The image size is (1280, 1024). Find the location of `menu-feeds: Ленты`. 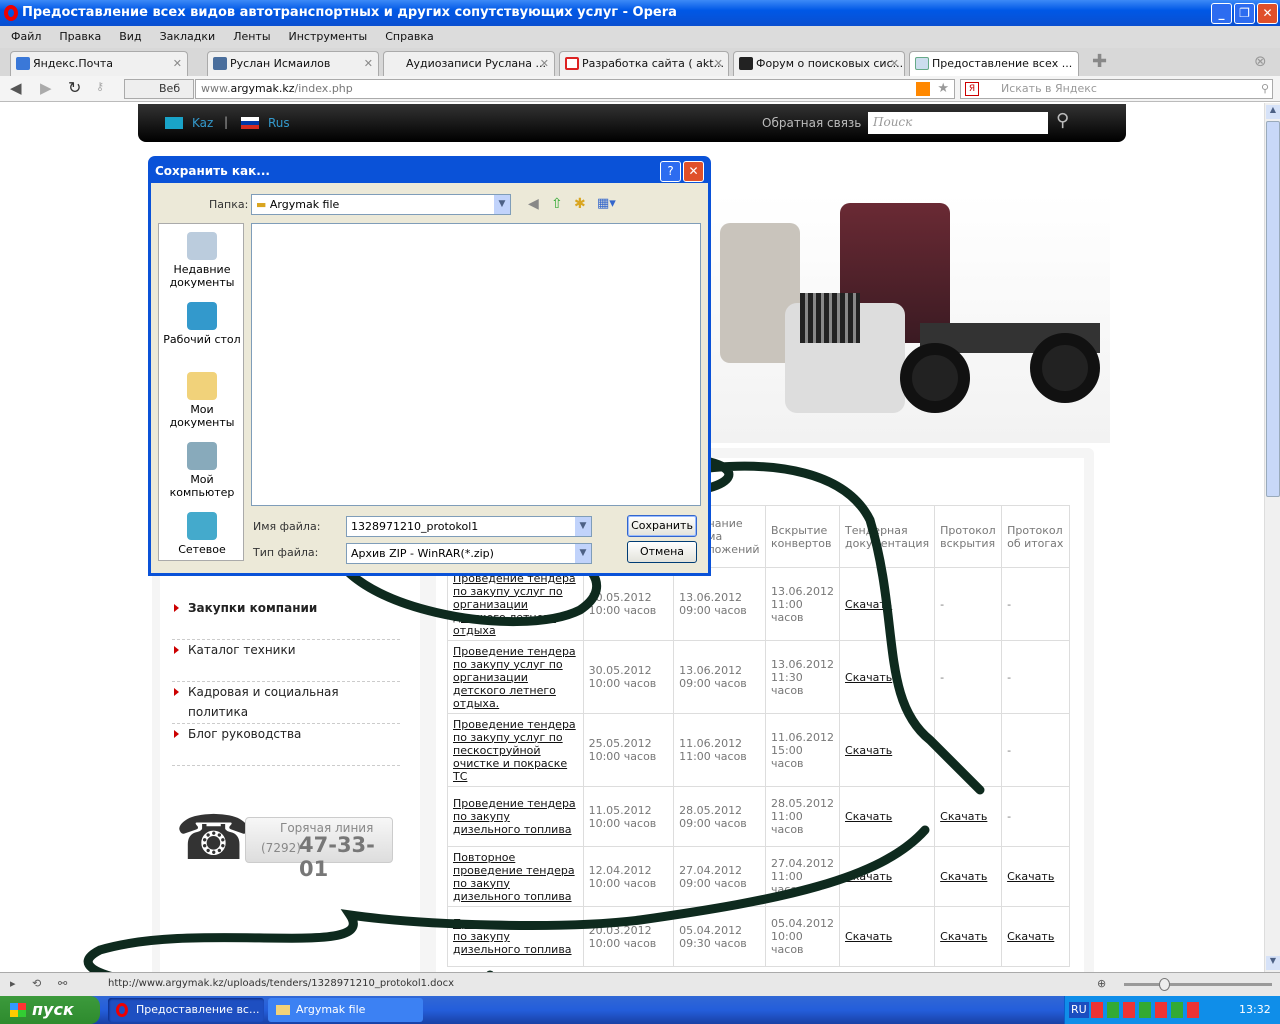

menu-feeds: Ленты is located at coordinates (251, 36).